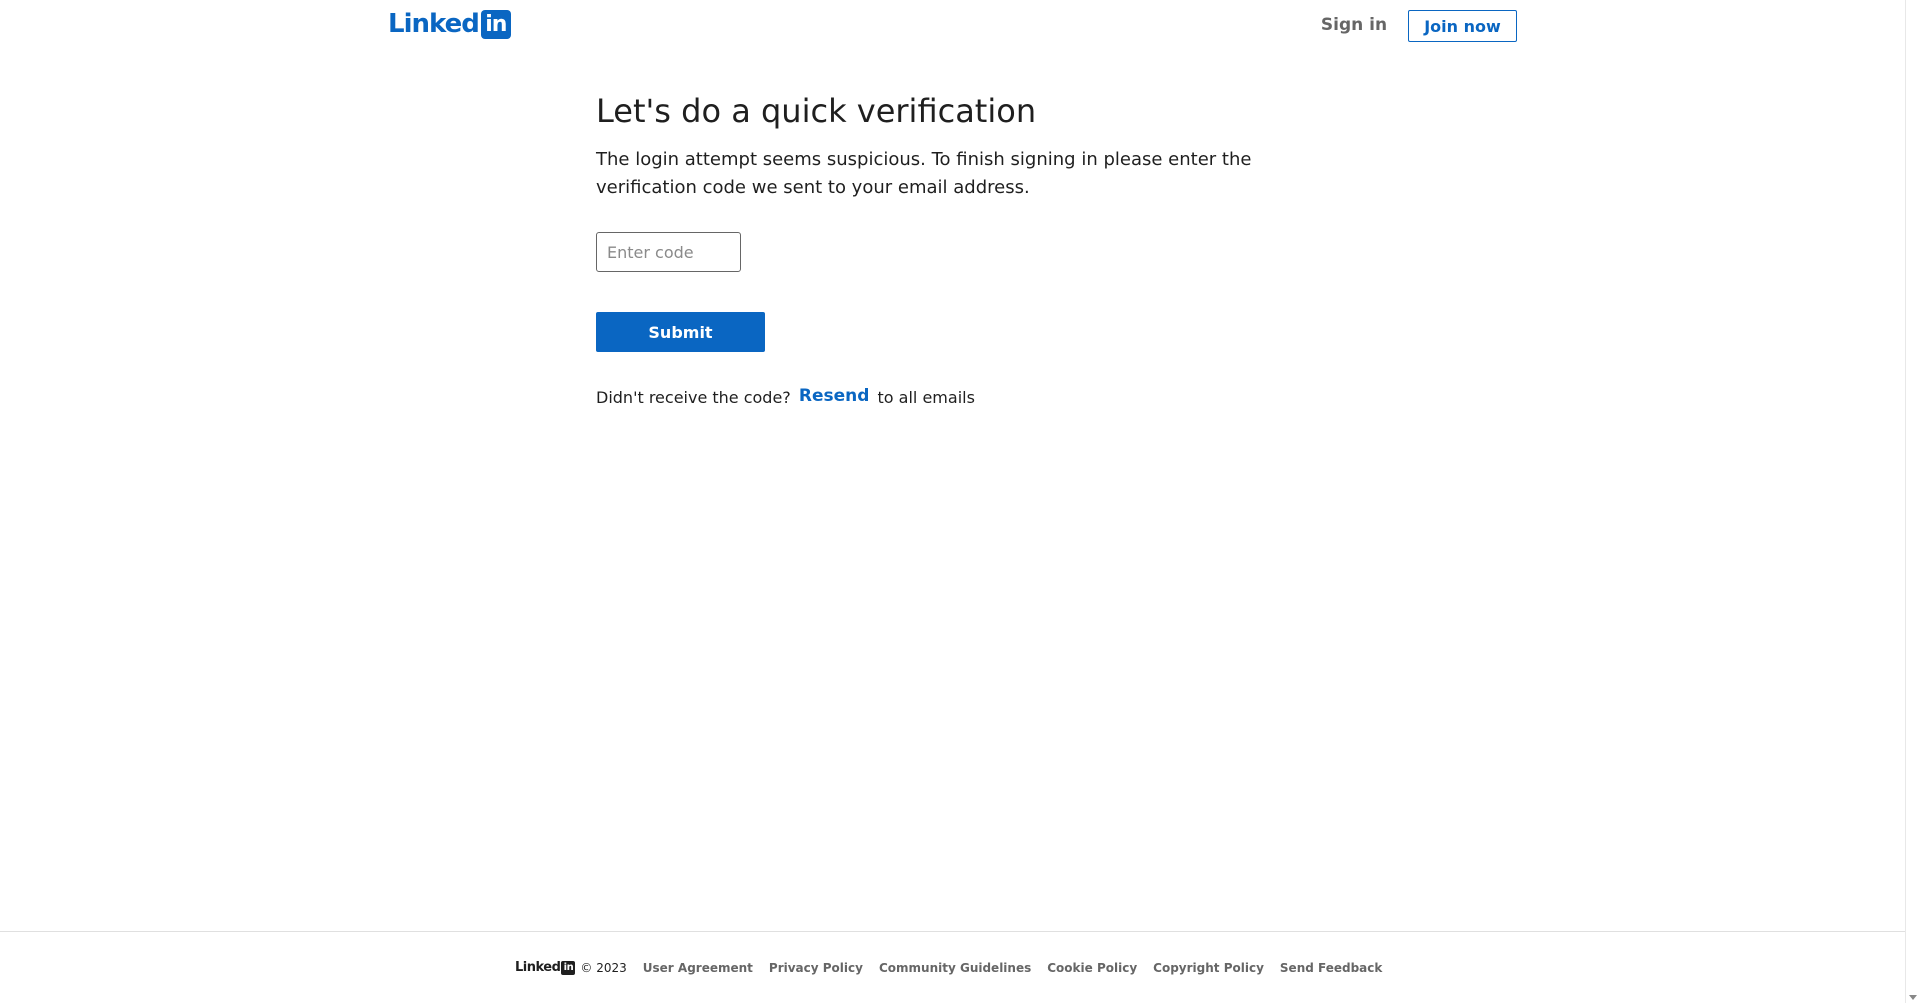  I want to click on footer-link-community-guidelines: Community Guidelines, so click(955, 968).